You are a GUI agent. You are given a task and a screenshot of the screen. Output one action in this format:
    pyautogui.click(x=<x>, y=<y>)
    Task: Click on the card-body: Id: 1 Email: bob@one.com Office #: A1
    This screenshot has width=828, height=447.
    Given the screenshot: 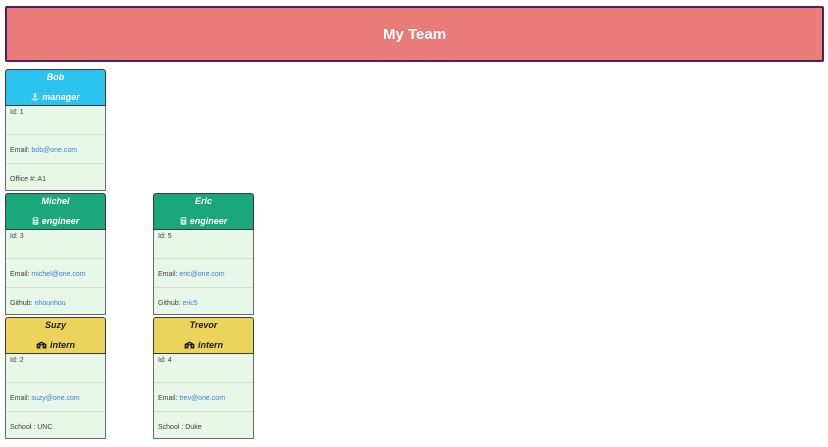 What is the action you would take?
    pyautogui.click(x=55, y=148)
    